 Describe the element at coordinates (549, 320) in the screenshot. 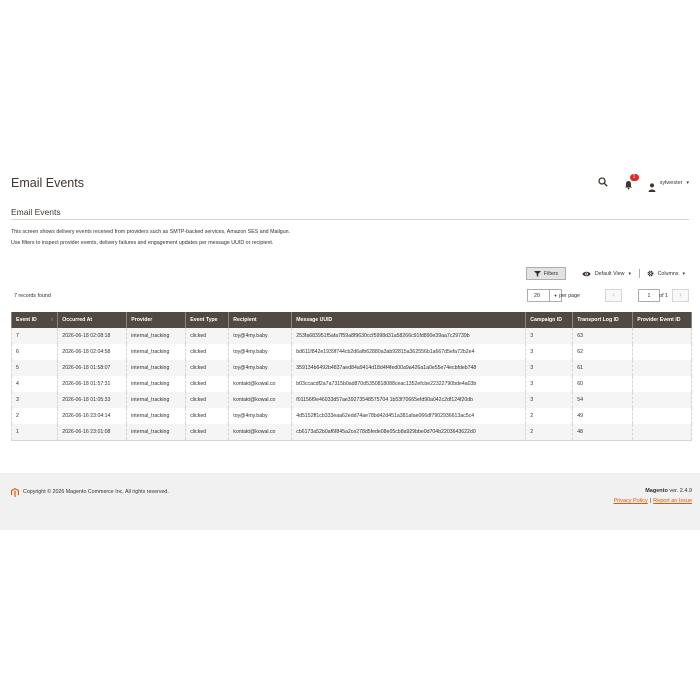

I see `column-header-campaign-id: Campaign ID` at that location.